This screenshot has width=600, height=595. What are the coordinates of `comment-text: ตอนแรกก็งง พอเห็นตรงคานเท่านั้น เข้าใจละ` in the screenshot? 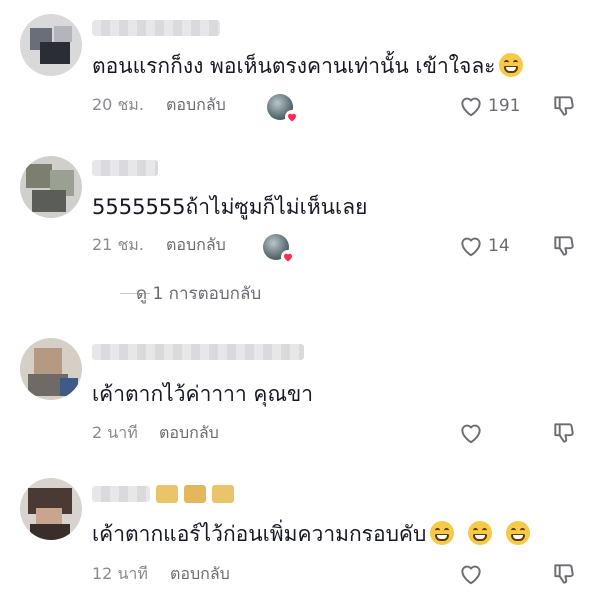 It's located at (308, 66).